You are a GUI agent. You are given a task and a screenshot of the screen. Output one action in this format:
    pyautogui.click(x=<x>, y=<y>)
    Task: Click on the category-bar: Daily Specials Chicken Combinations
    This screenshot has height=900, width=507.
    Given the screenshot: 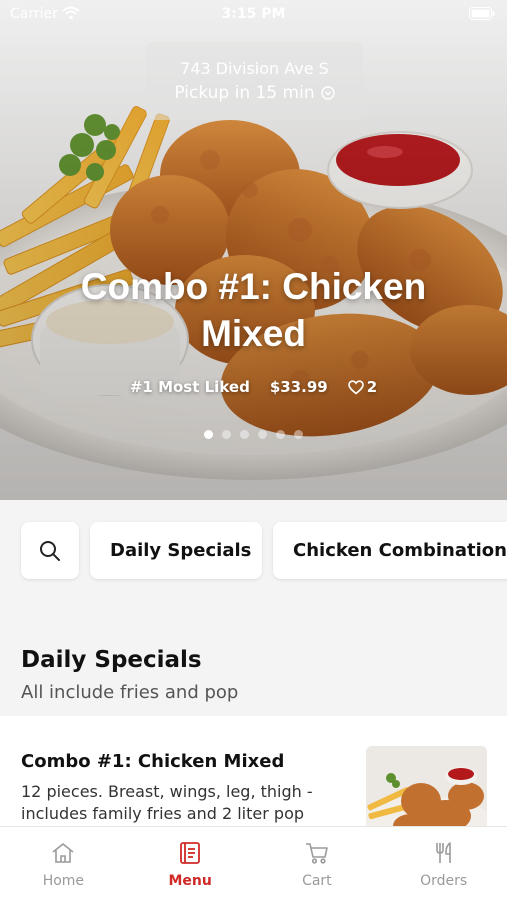 What is the action you would take?
    pyautogui.click(x=253, y=548)
    